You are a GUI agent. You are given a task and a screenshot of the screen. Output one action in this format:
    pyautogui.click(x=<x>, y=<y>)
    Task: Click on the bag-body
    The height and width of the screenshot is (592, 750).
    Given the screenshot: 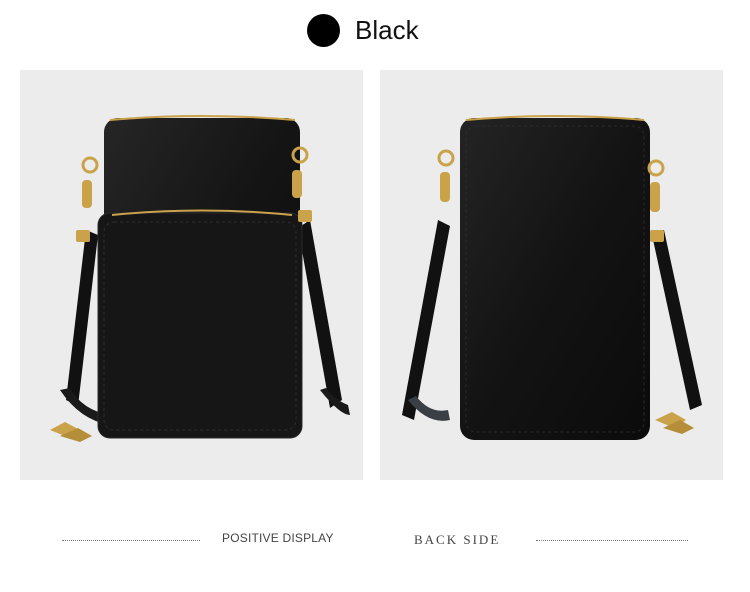 What is the action you would take?
    pyautogui.click(x=555, y=279)
    